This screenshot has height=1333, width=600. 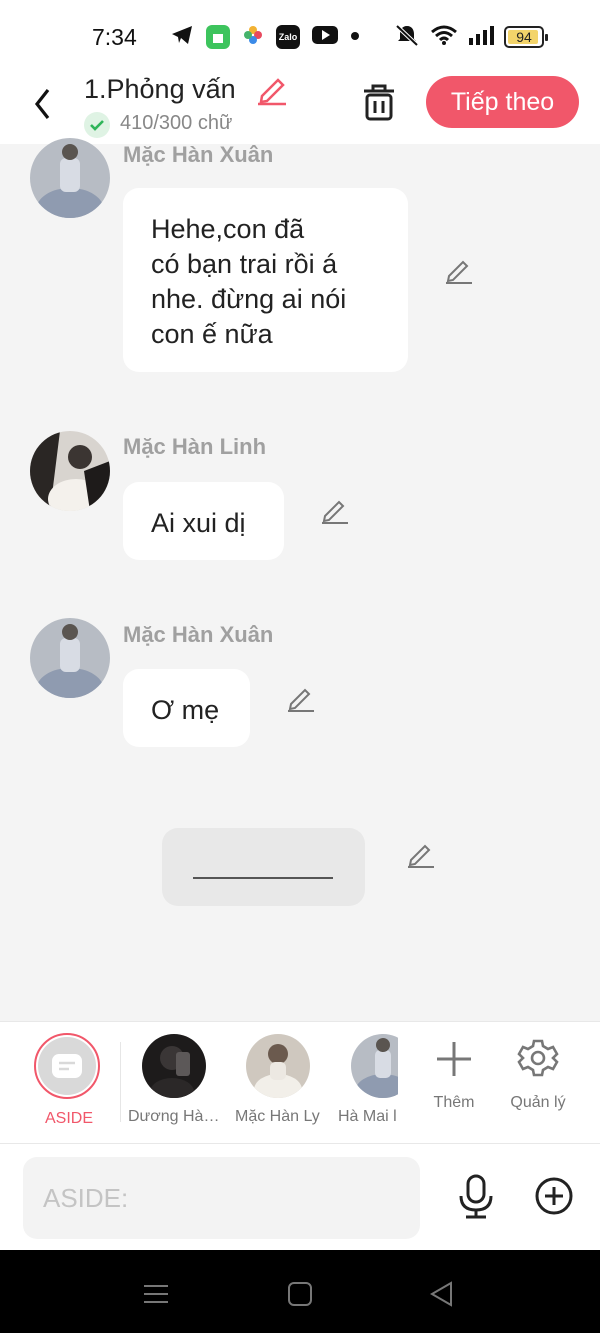 I want to click on back-button, so click(x=43, y=104).